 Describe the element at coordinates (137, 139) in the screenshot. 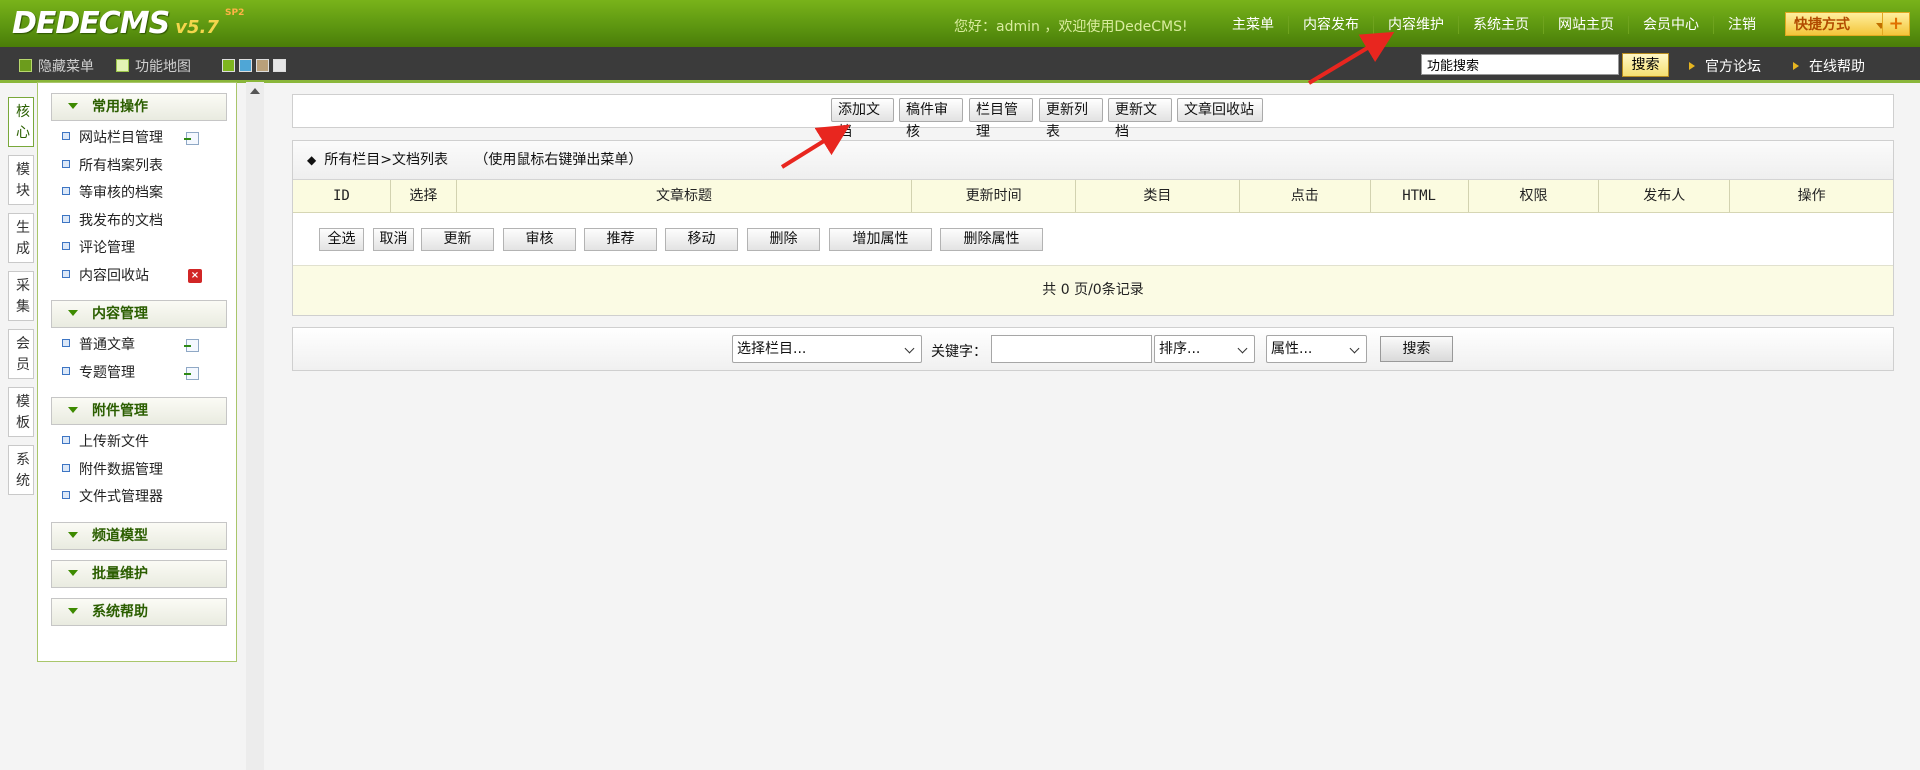

I see `menu-item: 网站栏目管理` at that location.